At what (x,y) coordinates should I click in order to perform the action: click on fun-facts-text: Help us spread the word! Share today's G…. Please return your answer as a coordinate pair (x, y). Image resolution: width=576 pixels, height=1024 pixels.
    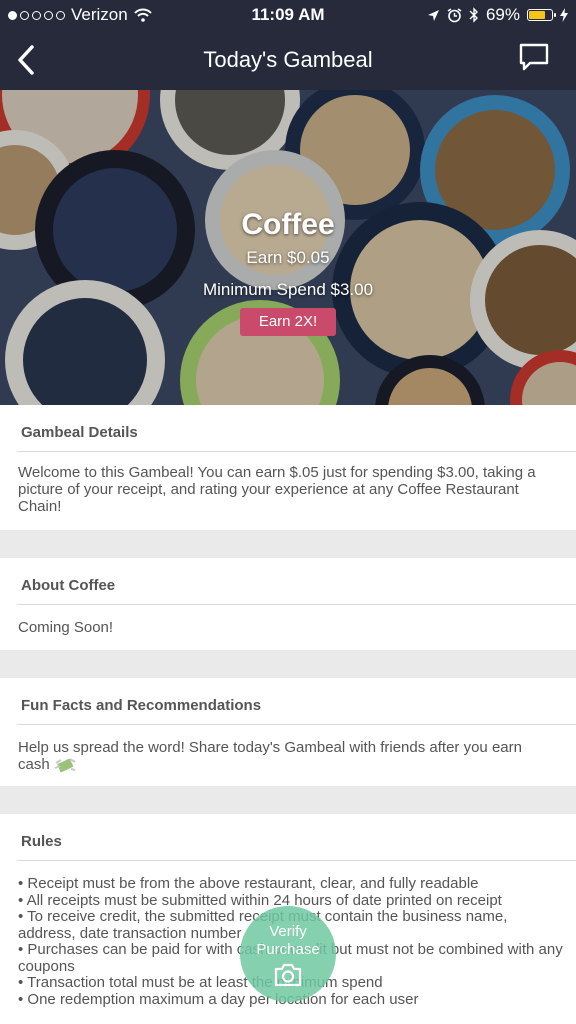
    Looking at the image, I should click on (270, 756).